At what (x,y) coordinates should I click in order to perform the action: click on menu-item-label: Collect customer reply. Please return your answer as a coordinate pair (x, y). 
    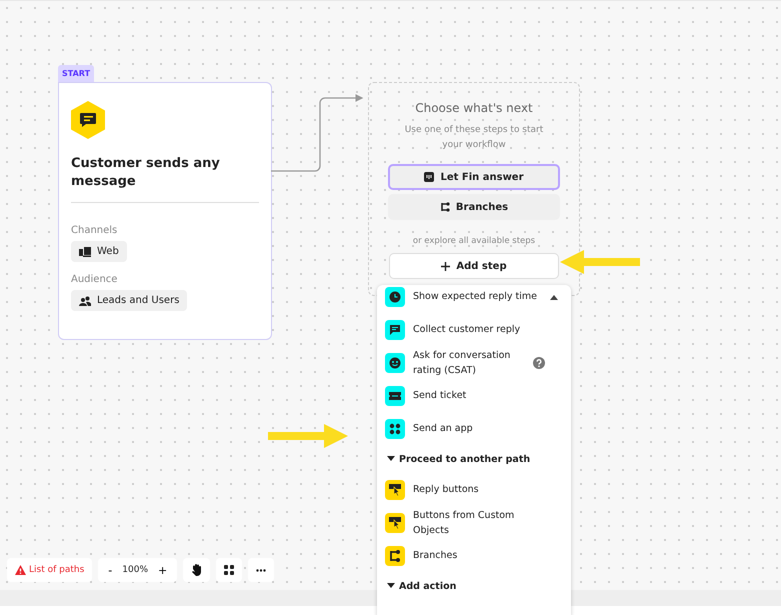
    Looking at the image, I should click on (466, 330).